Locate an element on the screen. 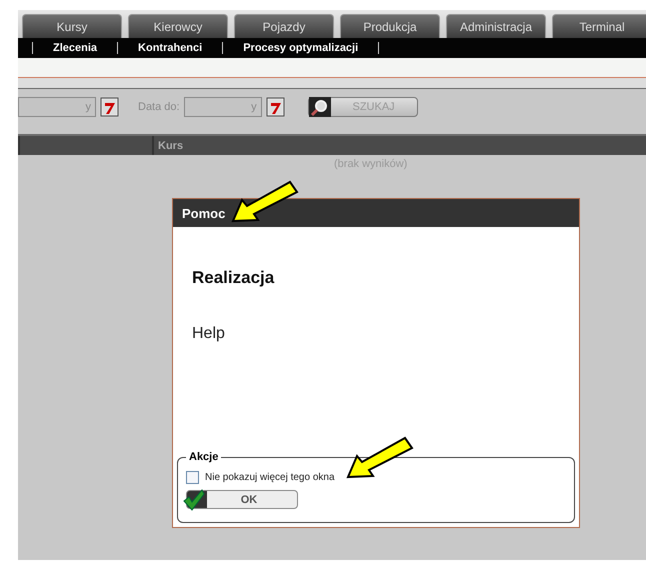  field-label: Data do: is located at coordinates (159, 107).